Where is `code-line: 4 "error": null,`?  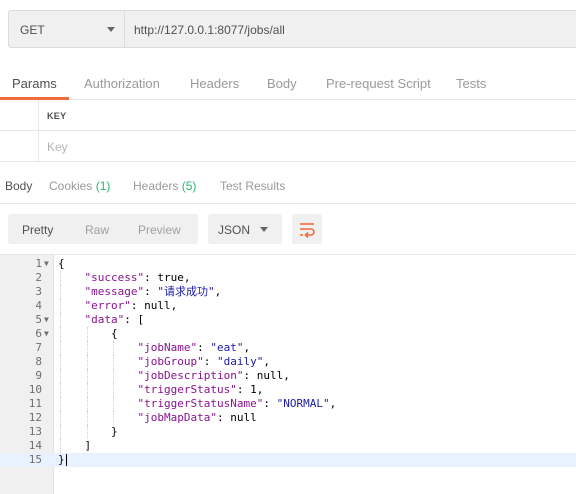 code-line: 4 "error": null, is located at coordinates (288, 306).